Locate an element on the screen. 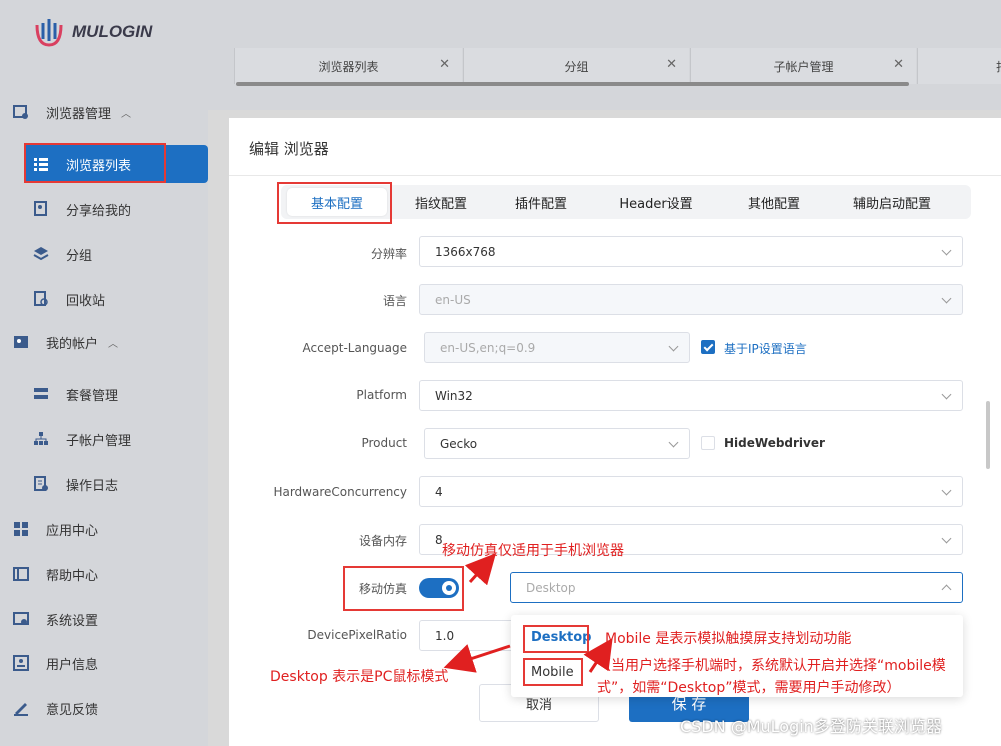  tab-group: 分组 ✕ is located at coordinates (576, 66).